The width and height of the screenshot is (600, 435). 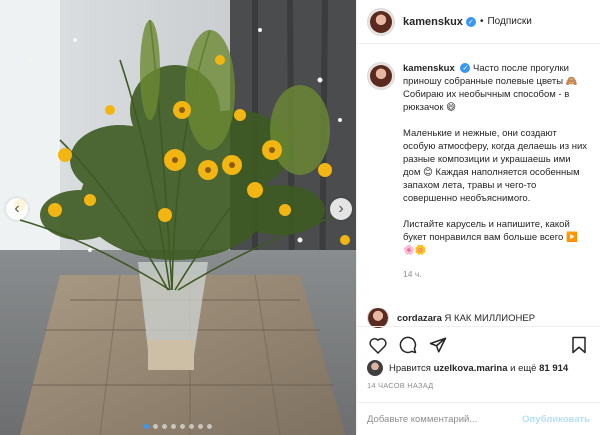 I want to click on comment-username-link: cordazara, so click(x=419, y=318).